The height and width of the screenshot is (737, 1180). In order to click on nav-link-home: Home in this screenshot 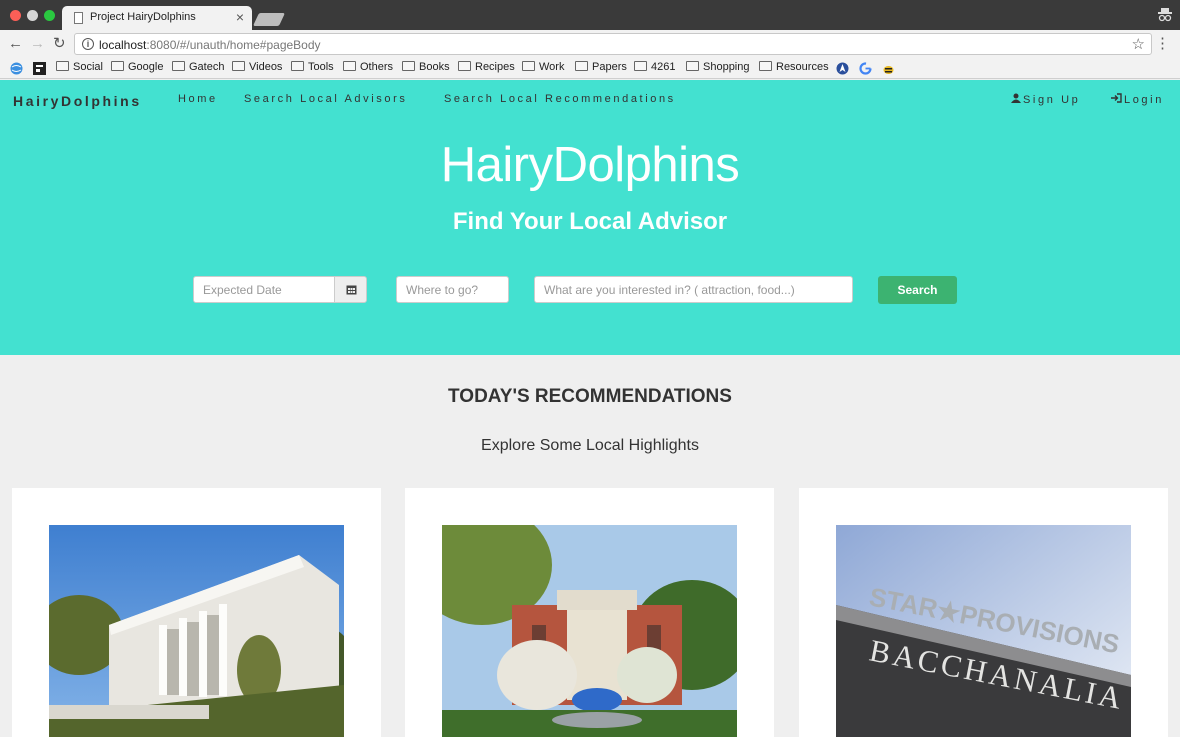, I will do `click(198, 99)`.